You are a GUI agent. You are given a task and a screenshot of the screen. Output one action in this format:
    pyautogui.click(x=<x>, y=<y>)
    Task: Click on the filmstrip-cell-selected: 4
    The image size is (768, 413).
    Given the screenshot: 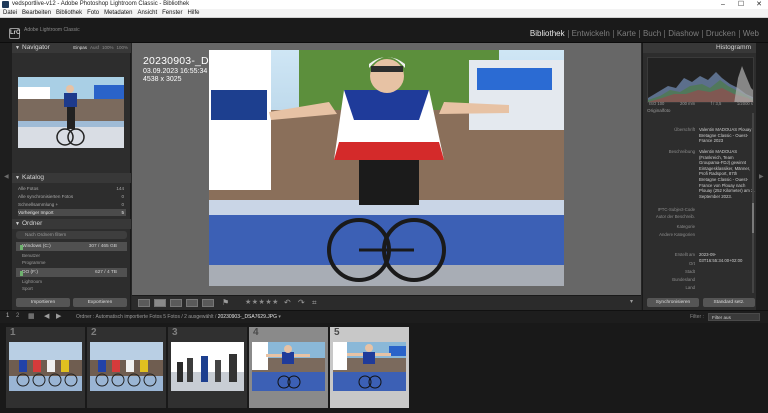 What is the action you would take?
    pyautogui.click(x=288, y=367)
    